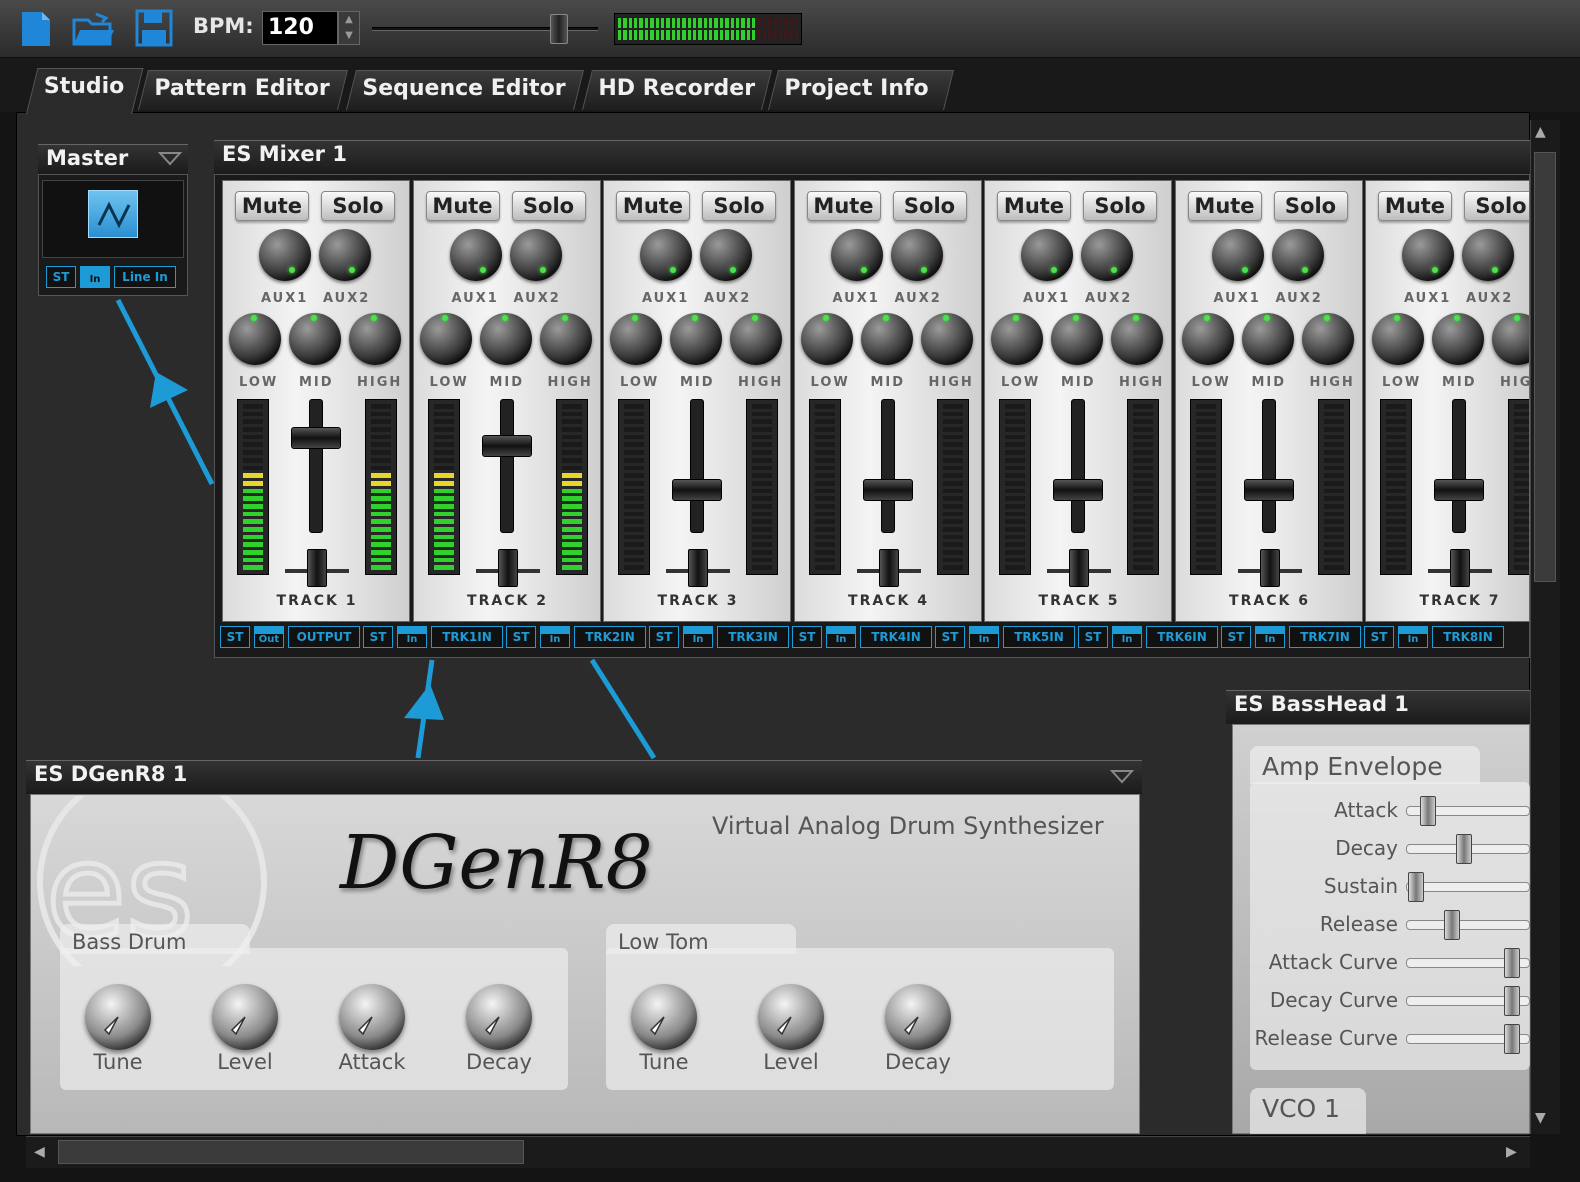 The width and height of the screenshot is (1580, 1182). What do you see at coordinates (291, 1152) in the screenshot?
I see `horizontal-scroll-thumb` at bounding box center [291, 1152].